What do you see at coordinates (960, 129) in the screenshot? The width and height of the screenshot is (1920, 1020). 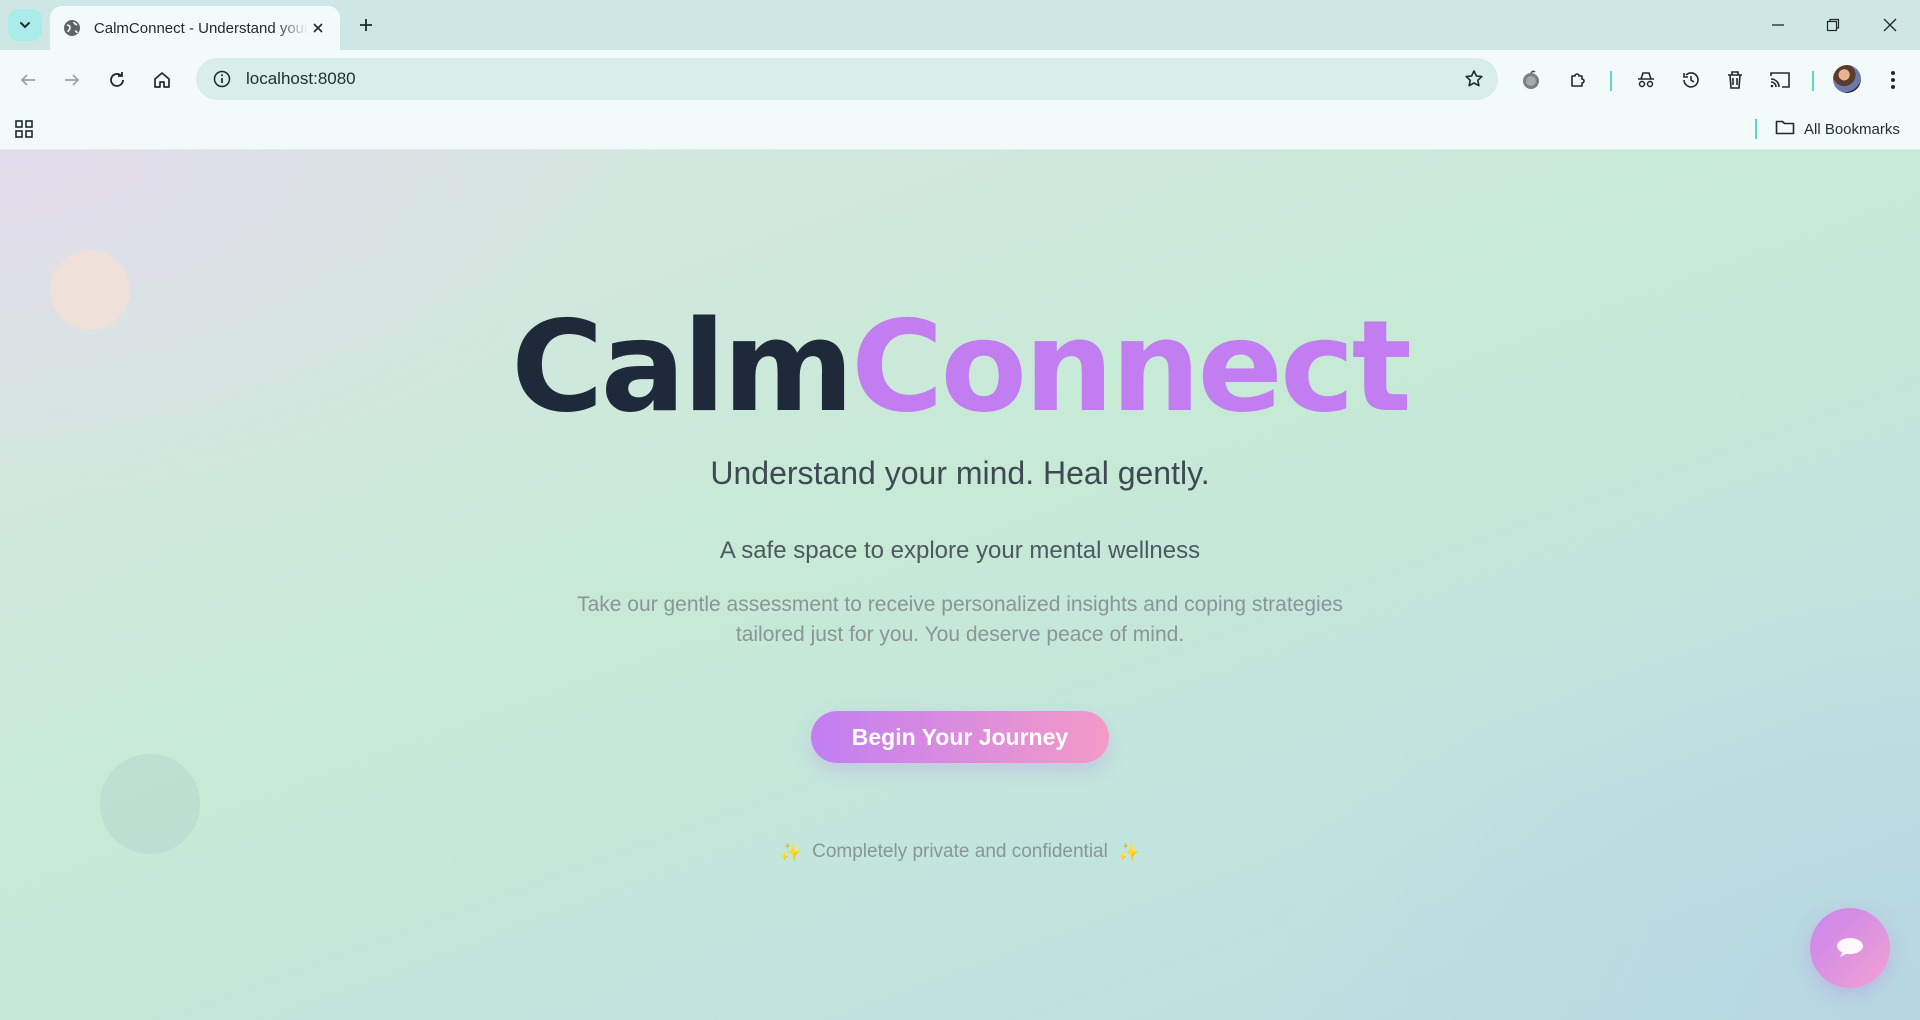 I see `bookmarks-bar: All Bookmarks` at bounding box center [960, 129].